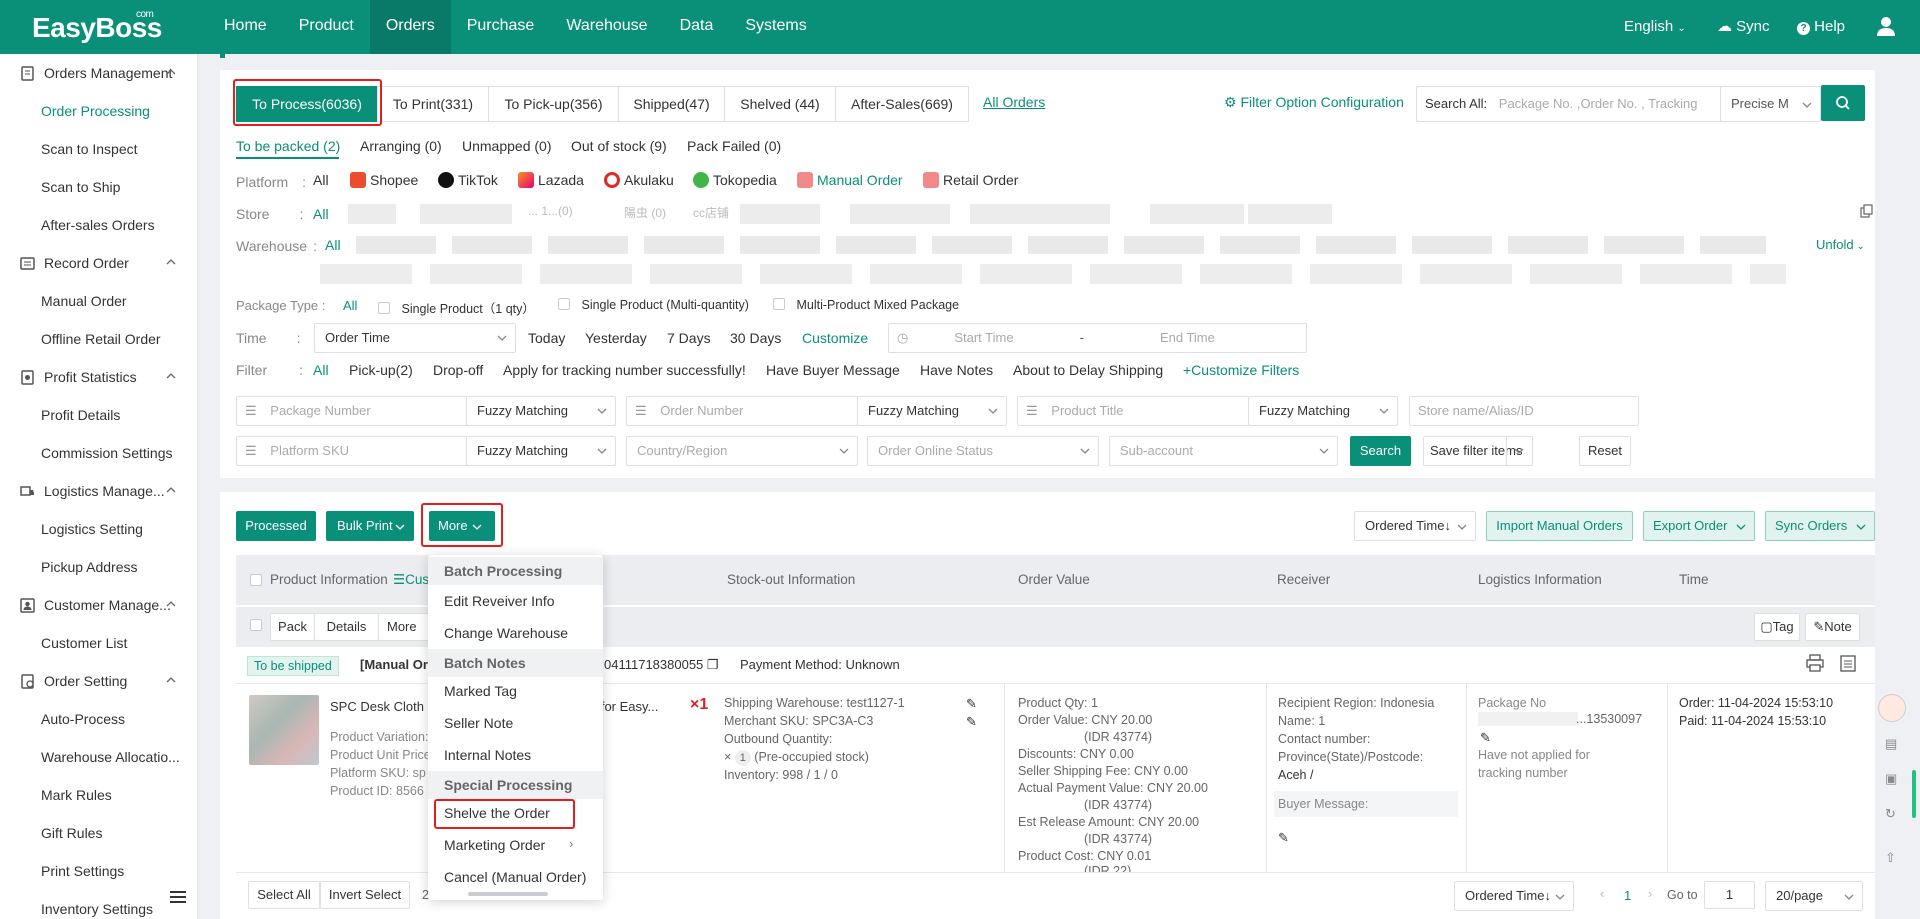 Image resolution: width=1920 pixels, height=919 pixels. Describe the element at coordinates (462, 526) in the screenshot. I see `more-button: More` at that location.